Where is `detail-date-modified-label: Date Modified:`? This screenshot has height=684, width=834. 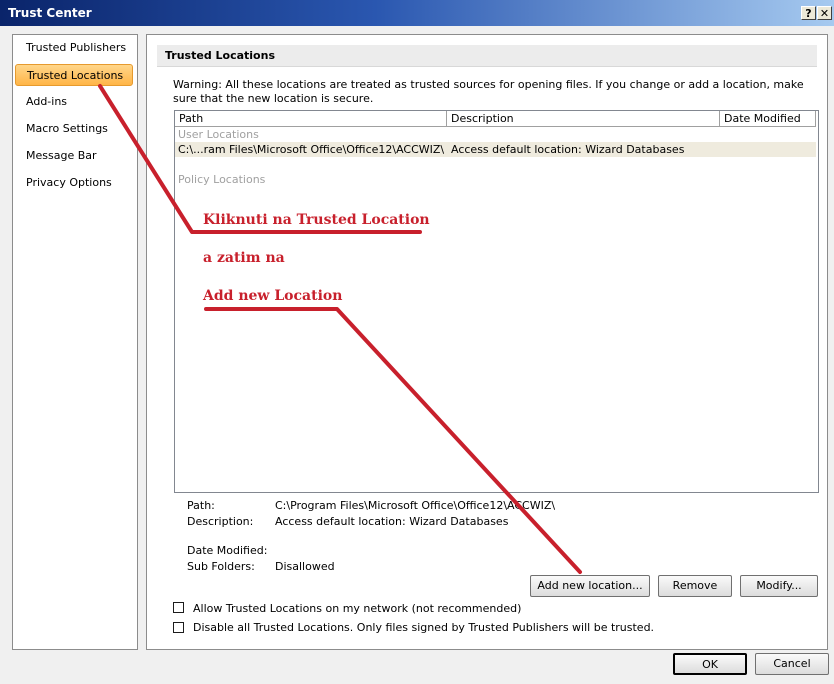 detail-date-modified-label: Date Modified: is located at coordinates (227, 550).